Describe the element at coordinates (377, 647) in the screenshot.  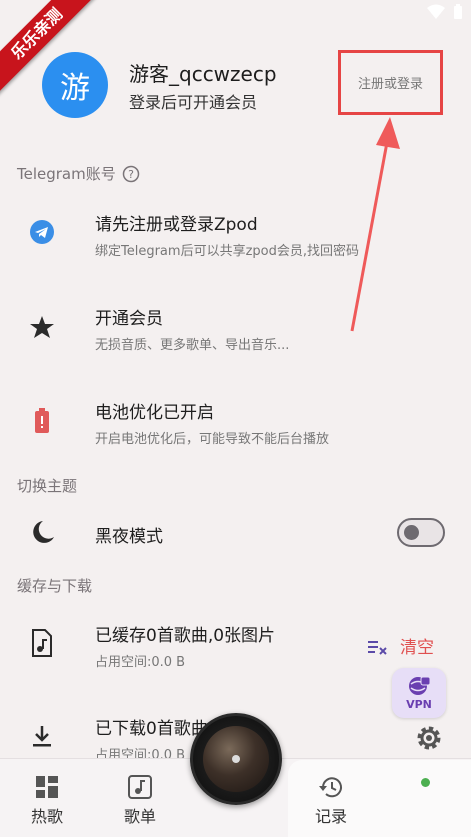
I see `clear-list-icon` at that location.